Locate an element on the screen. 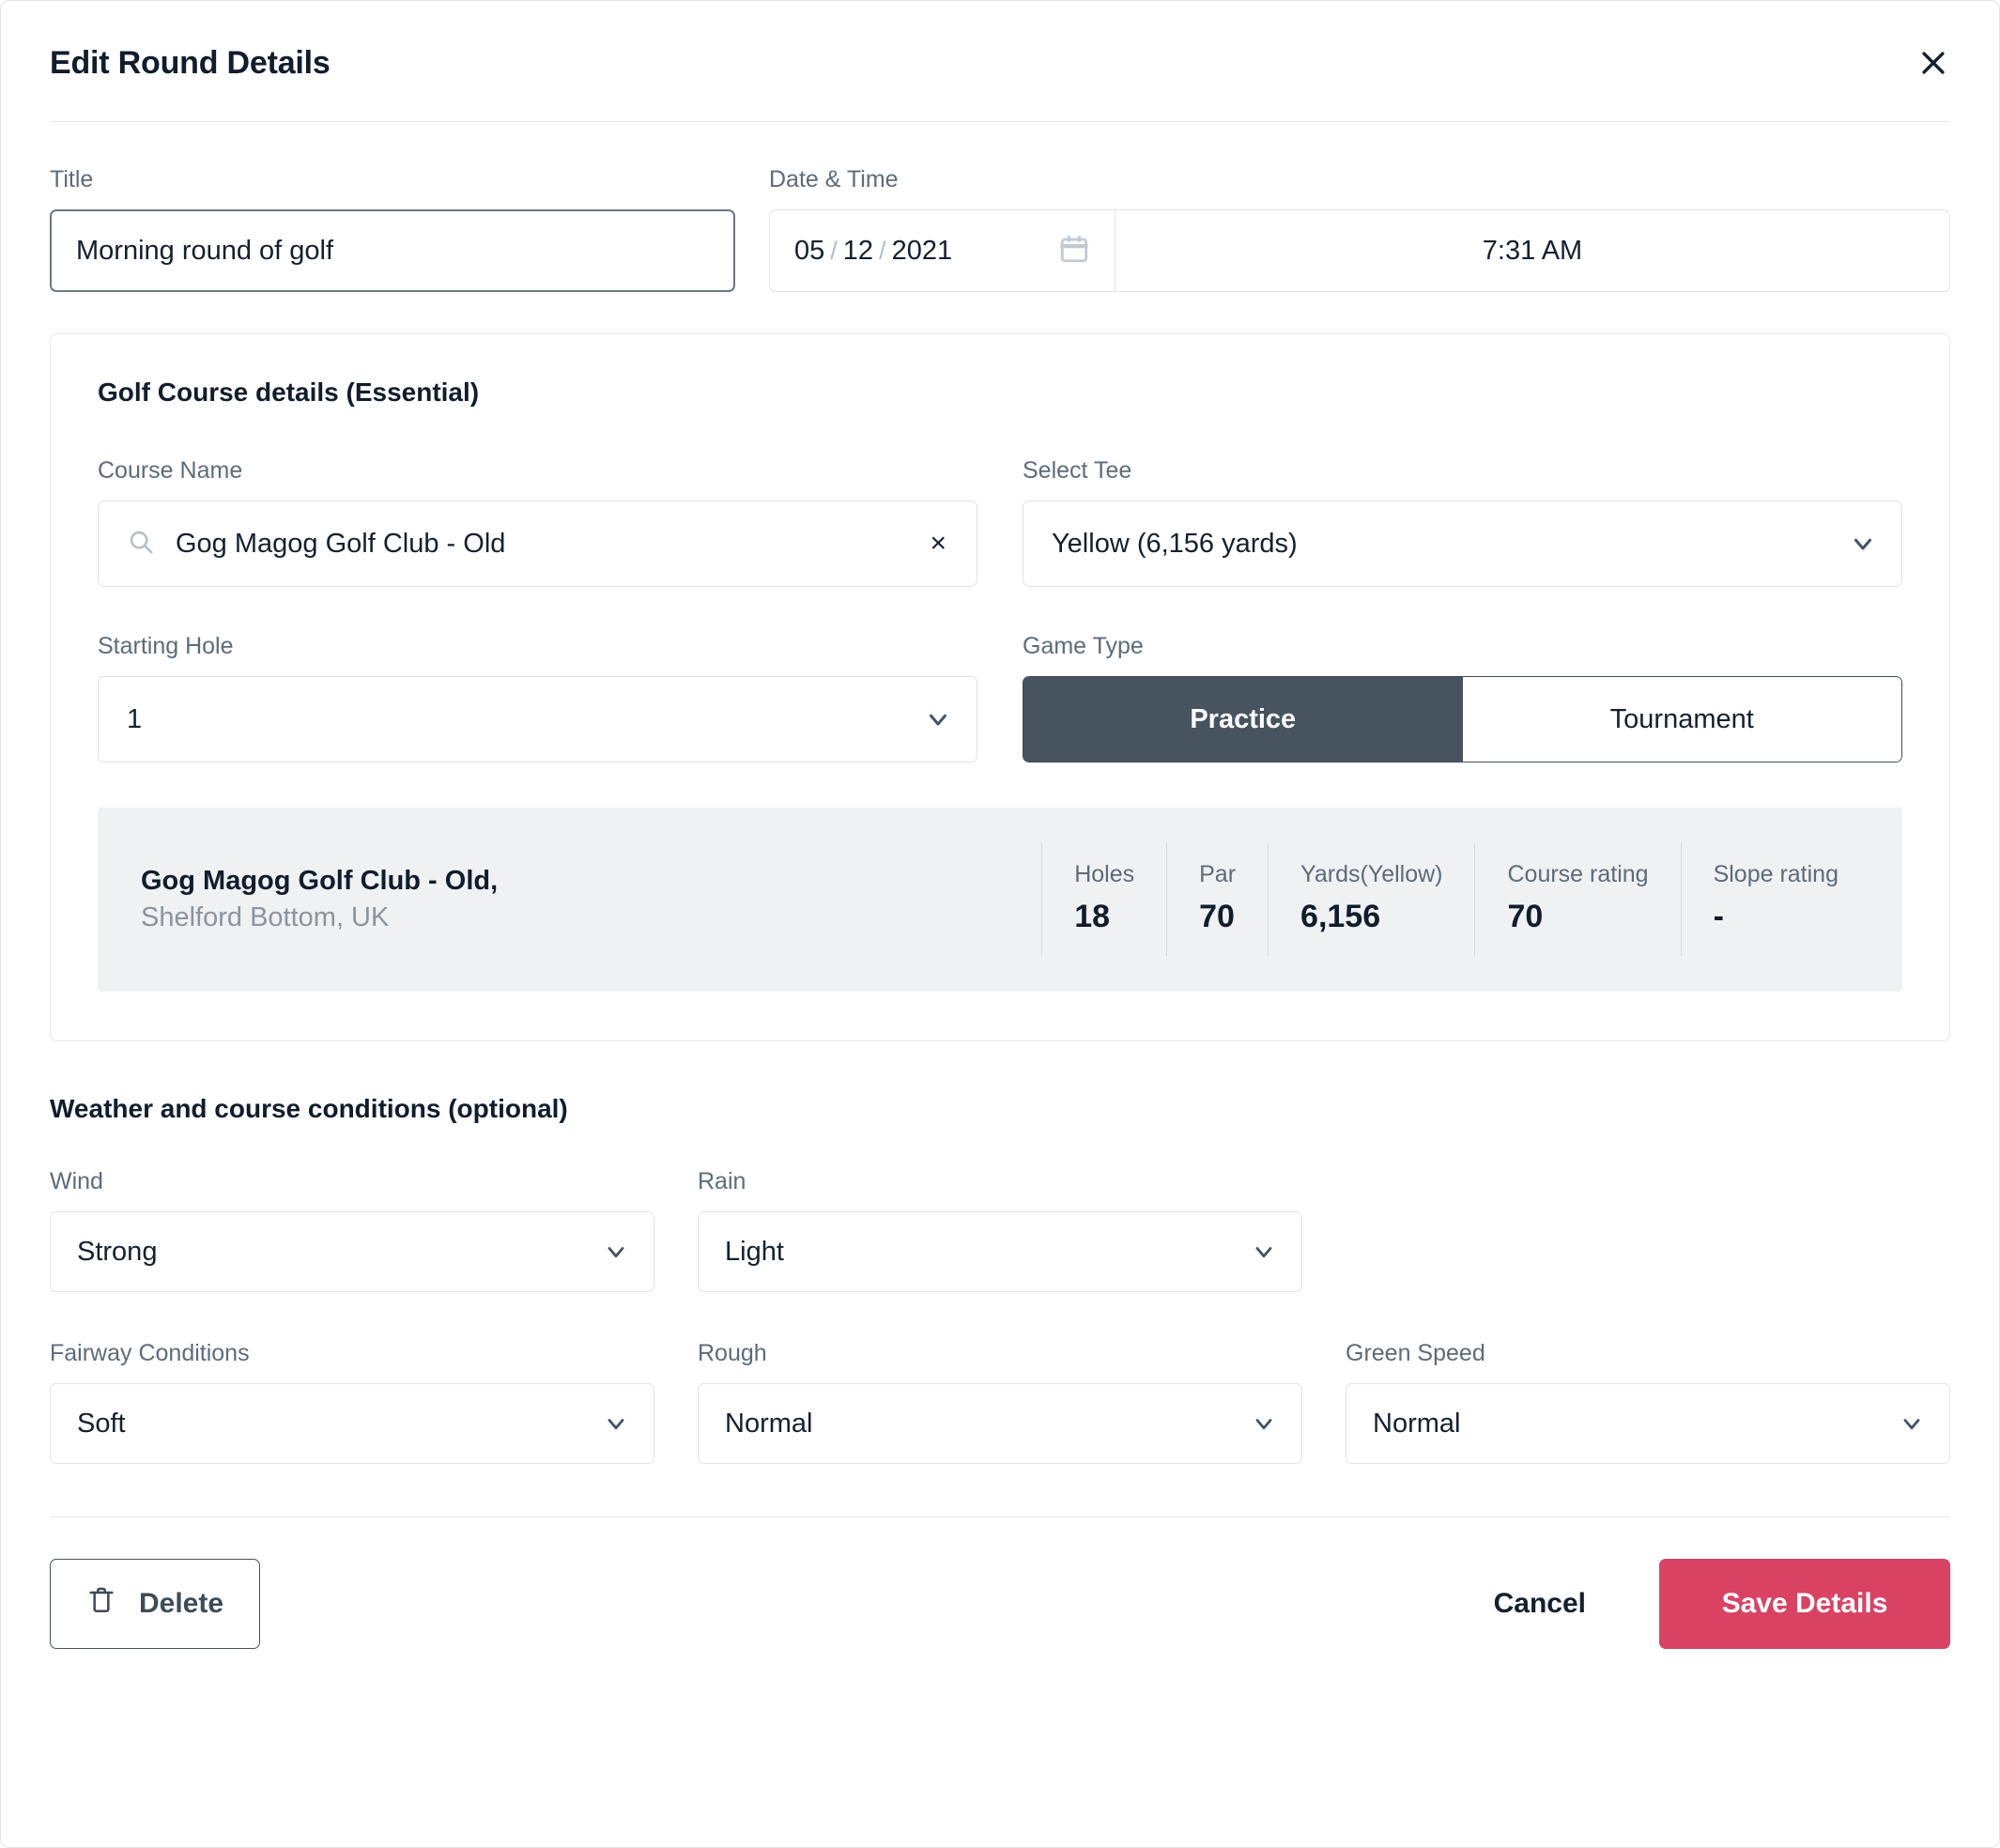 The width and height of the screenshot is (2000, 1848). footer-actions: Cancel Save Details is located at coordinates (1711, 1604).